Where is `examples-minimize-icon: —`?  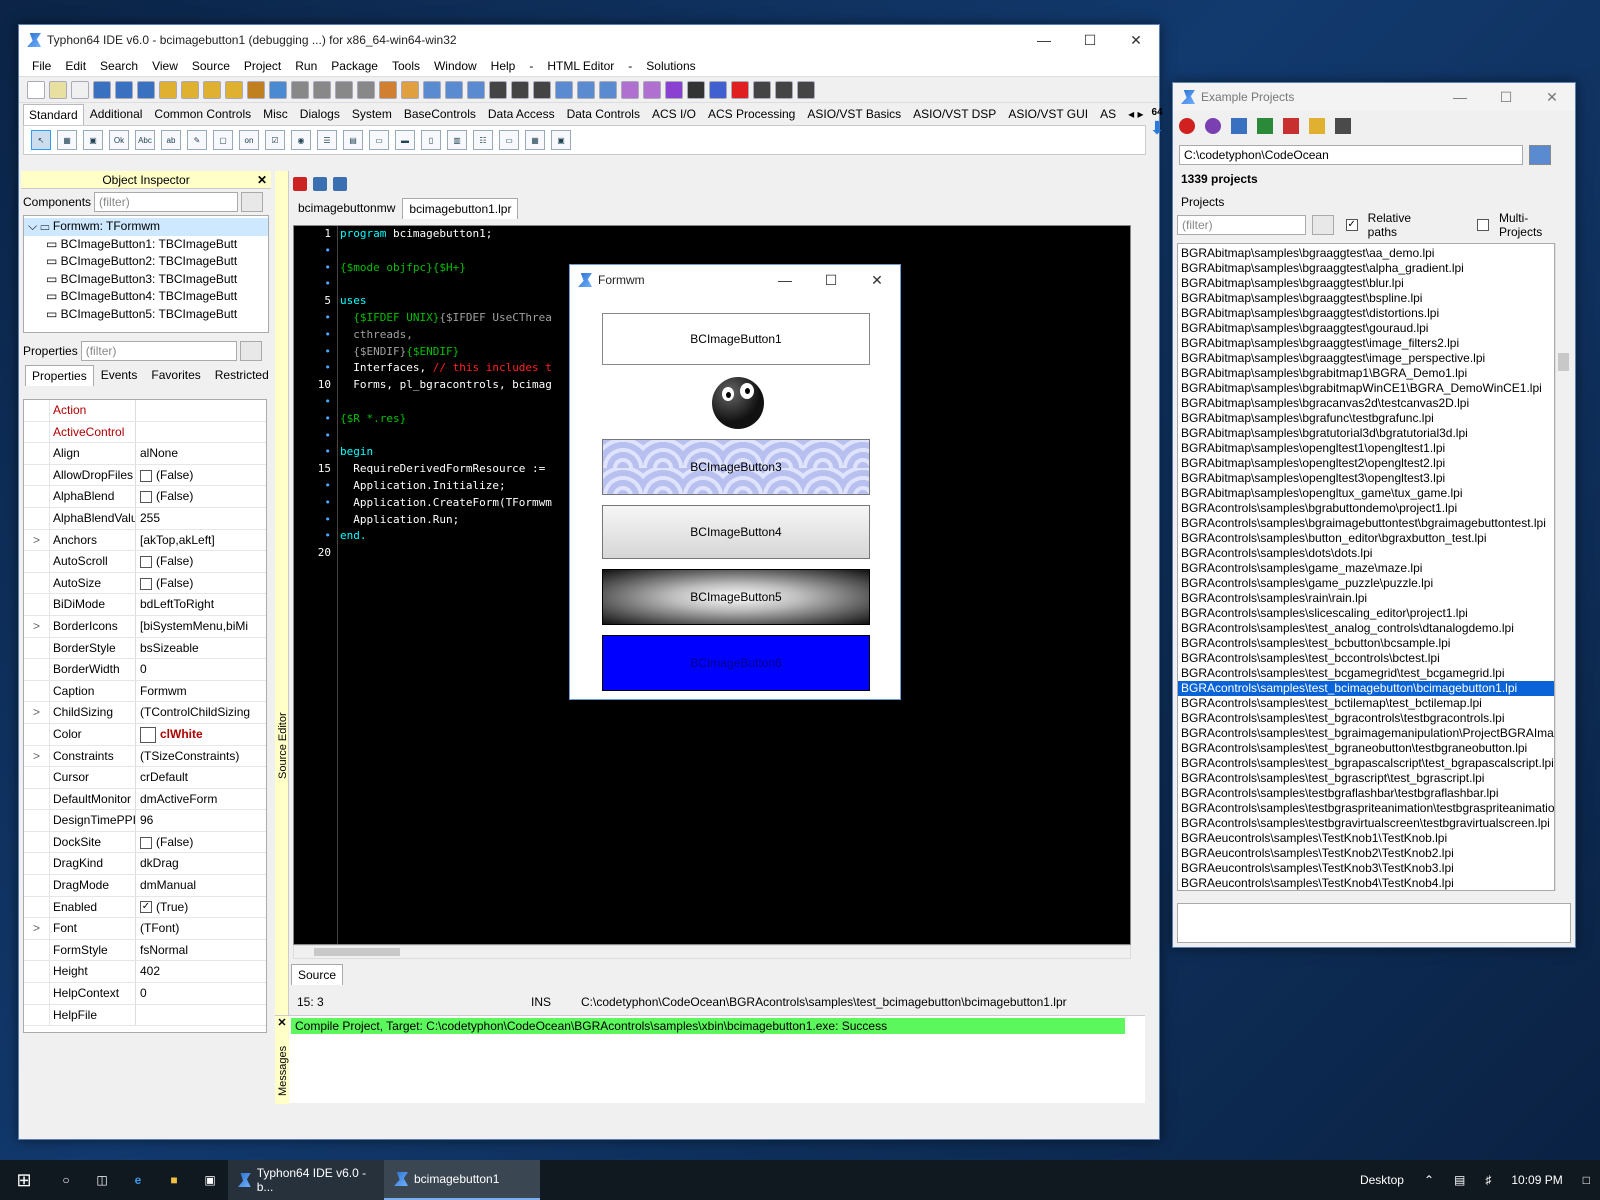 examples-minimize-icon: — is located at coordinates (1460, 97).